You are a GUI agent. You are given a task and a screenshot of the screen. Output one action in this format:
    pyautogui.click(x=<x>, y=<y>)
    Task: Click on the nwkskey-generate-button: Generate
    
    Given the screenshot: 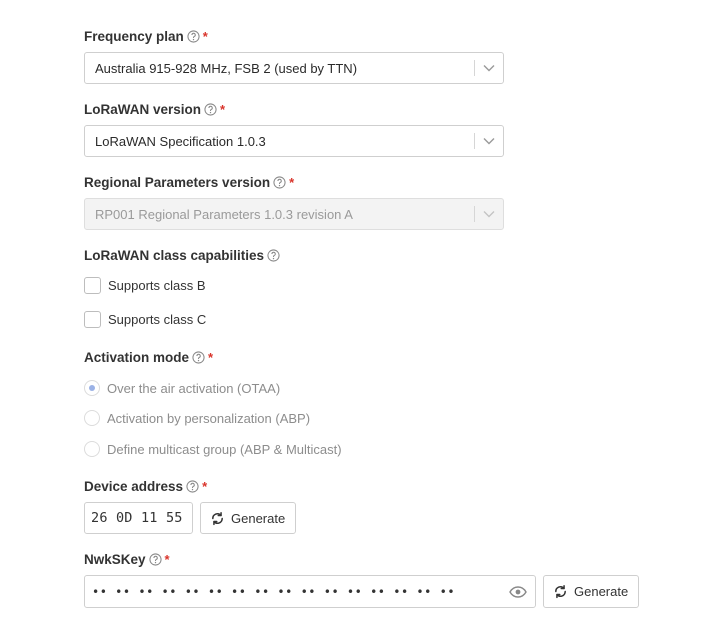 What is the action you would take?
    pyautogui.click(x=591, y=591)
    